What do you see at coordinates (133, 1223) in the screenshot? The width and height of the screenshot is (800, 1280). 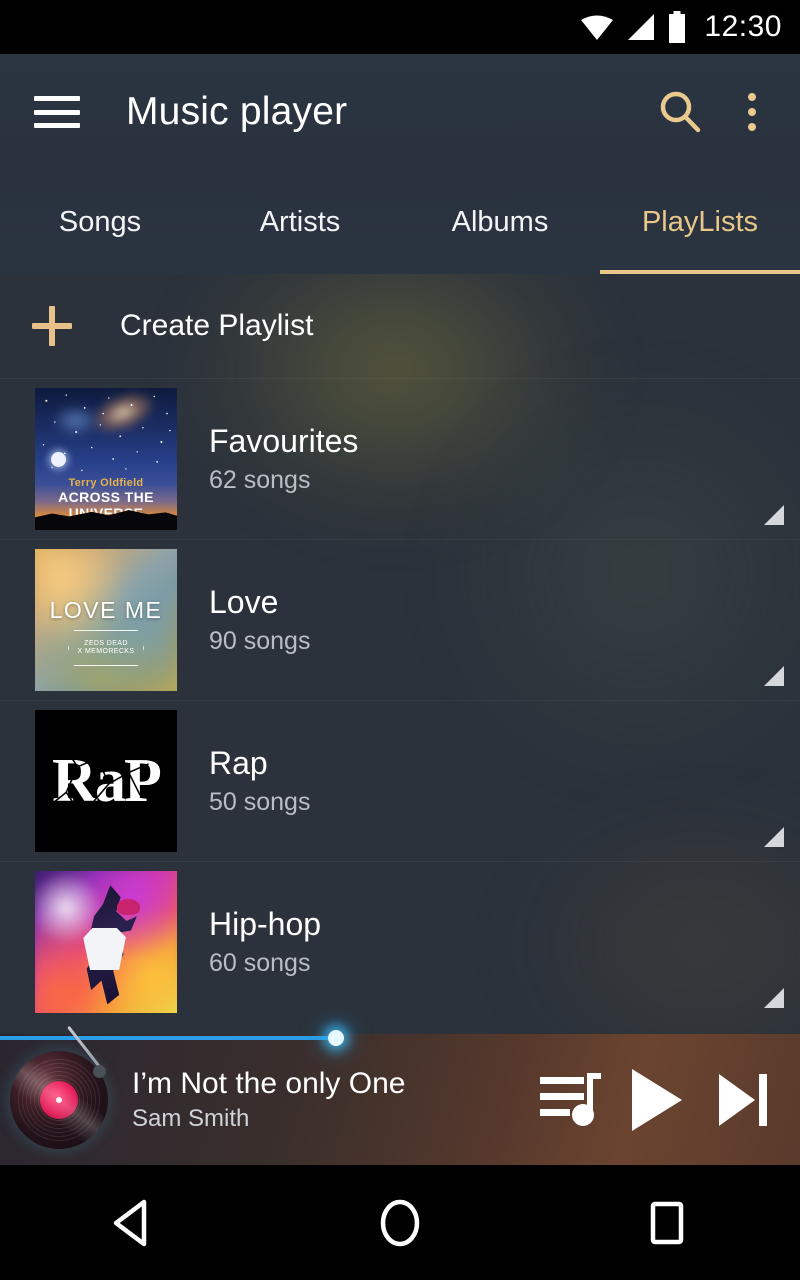 I see `back-triangle-icon` at bounding box center [133, 1223].